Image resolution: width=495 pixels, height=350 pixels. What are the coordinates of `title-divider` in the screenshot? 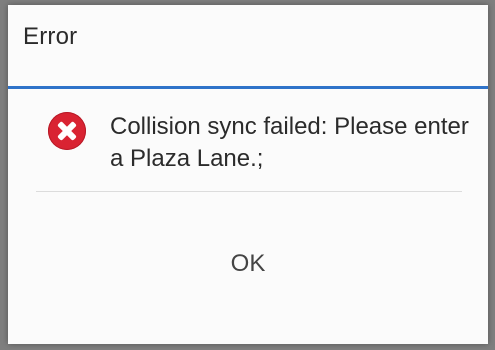 It's located at (248, 87).